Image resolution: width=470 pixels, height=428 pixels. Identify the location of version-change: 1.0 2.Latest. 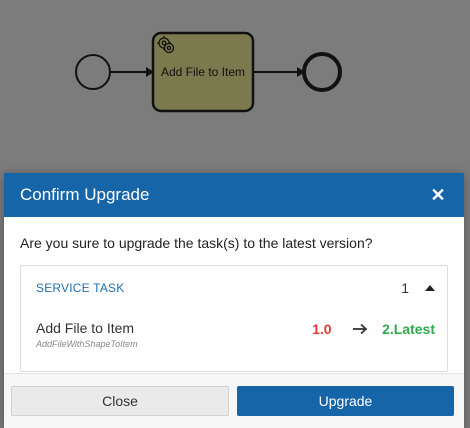
(373, 329).